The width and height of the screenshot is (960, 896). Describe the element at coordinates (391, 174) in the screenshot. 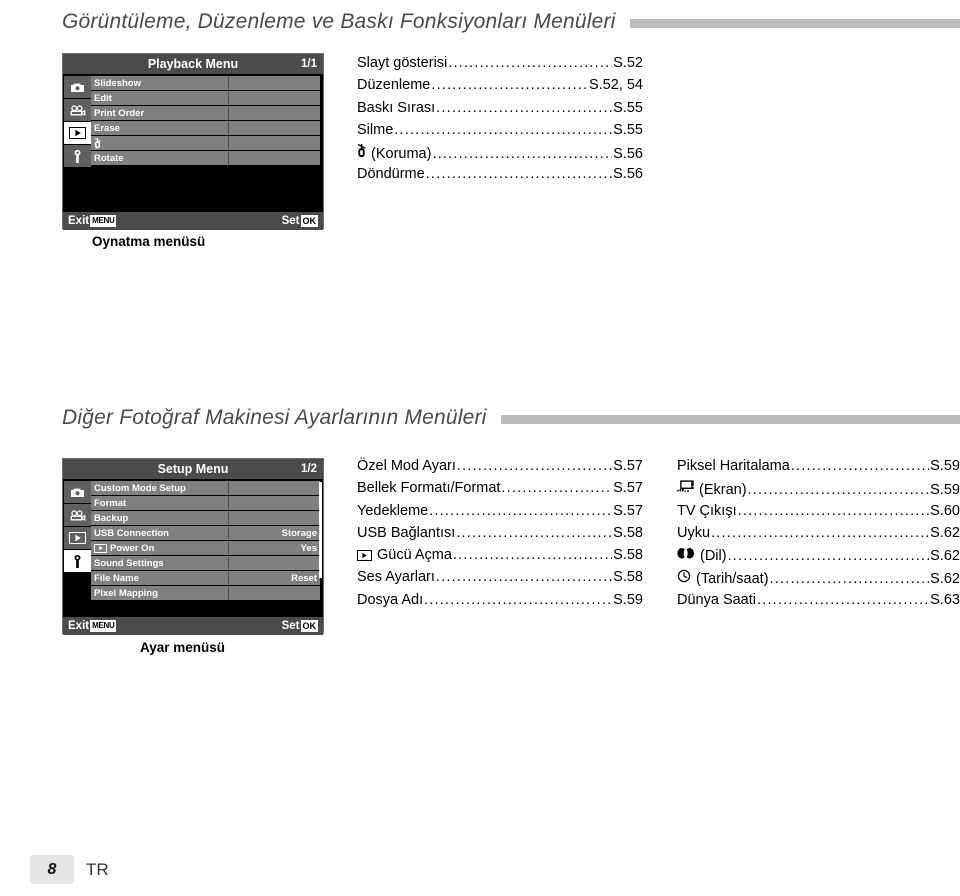

I see `index-entry-name: Döndürme` at that location.